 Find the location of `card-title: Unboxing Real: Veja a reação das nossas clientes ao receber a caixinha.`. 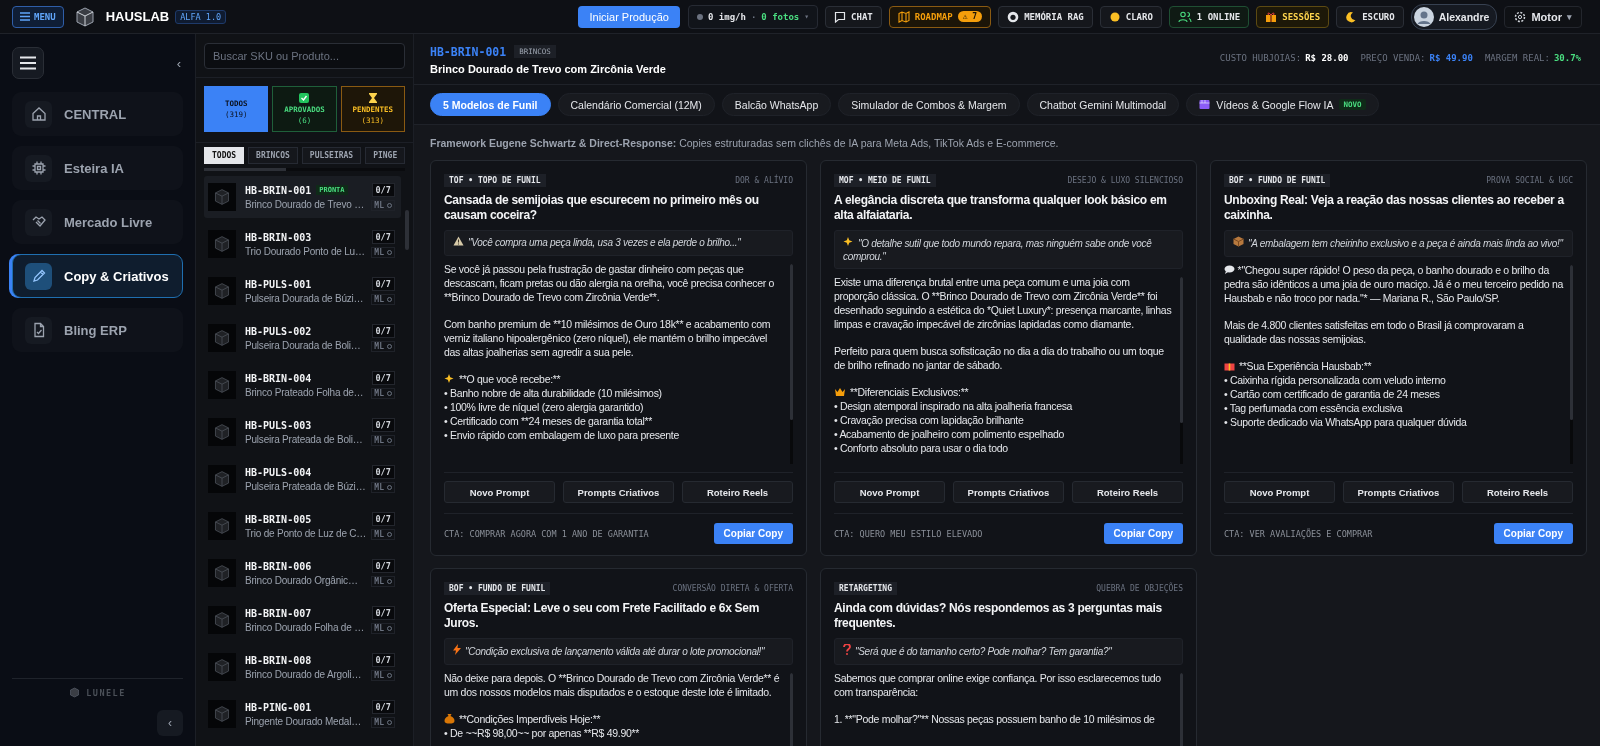

card-title: Unboxing Real: Veja a reação das nossas clientes ao receber a caixinha. is located at coordinates (1395, 208).